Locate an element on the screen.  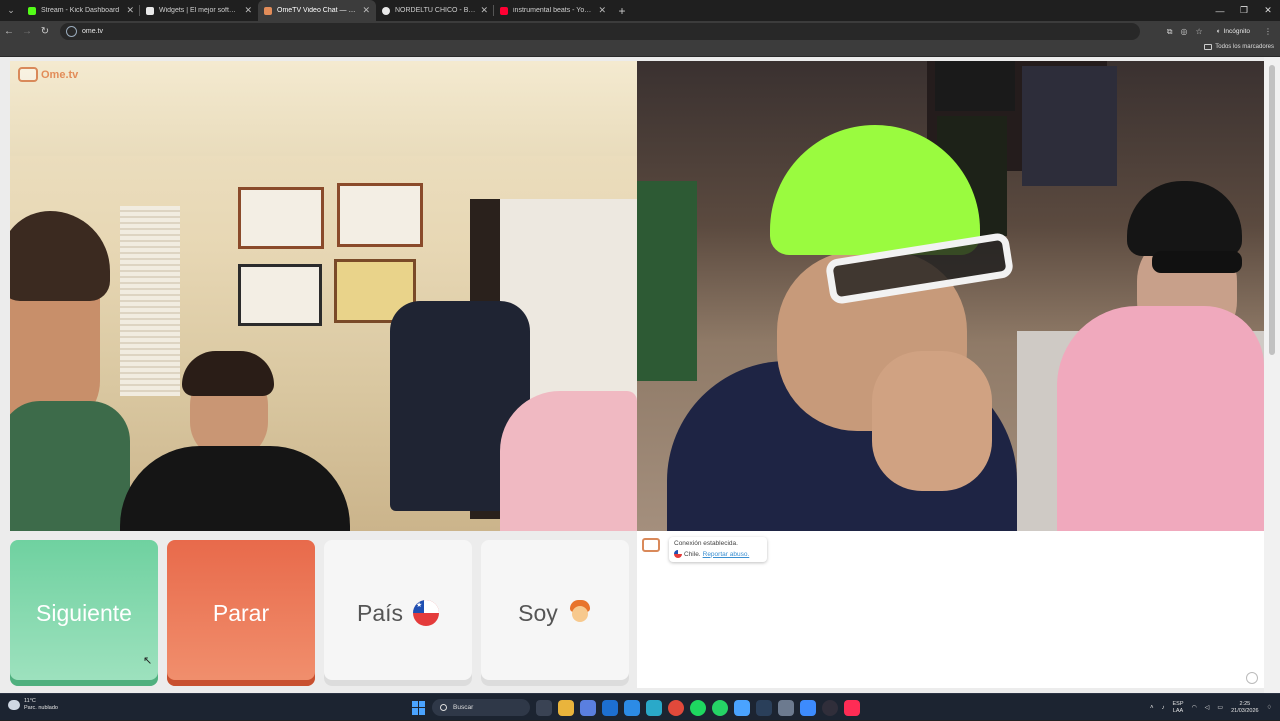
lang-bottom: LAA is located at coordinates (1178, 710).